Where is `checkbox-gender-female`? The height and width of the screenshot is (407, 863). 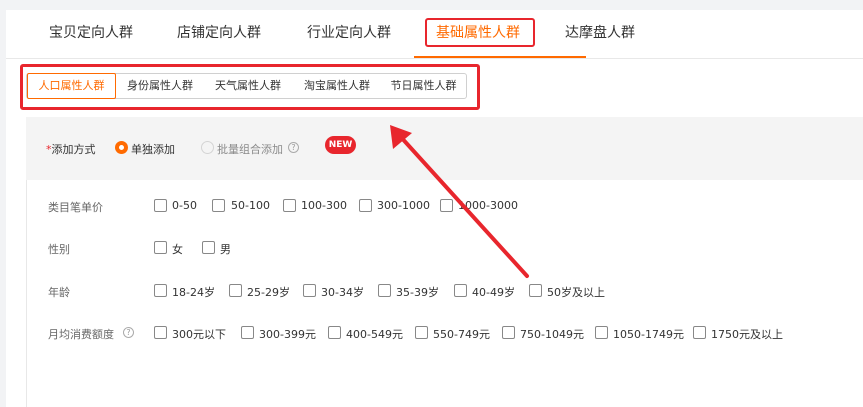
checkbox-gender-female is located at coordinates (160, 247).